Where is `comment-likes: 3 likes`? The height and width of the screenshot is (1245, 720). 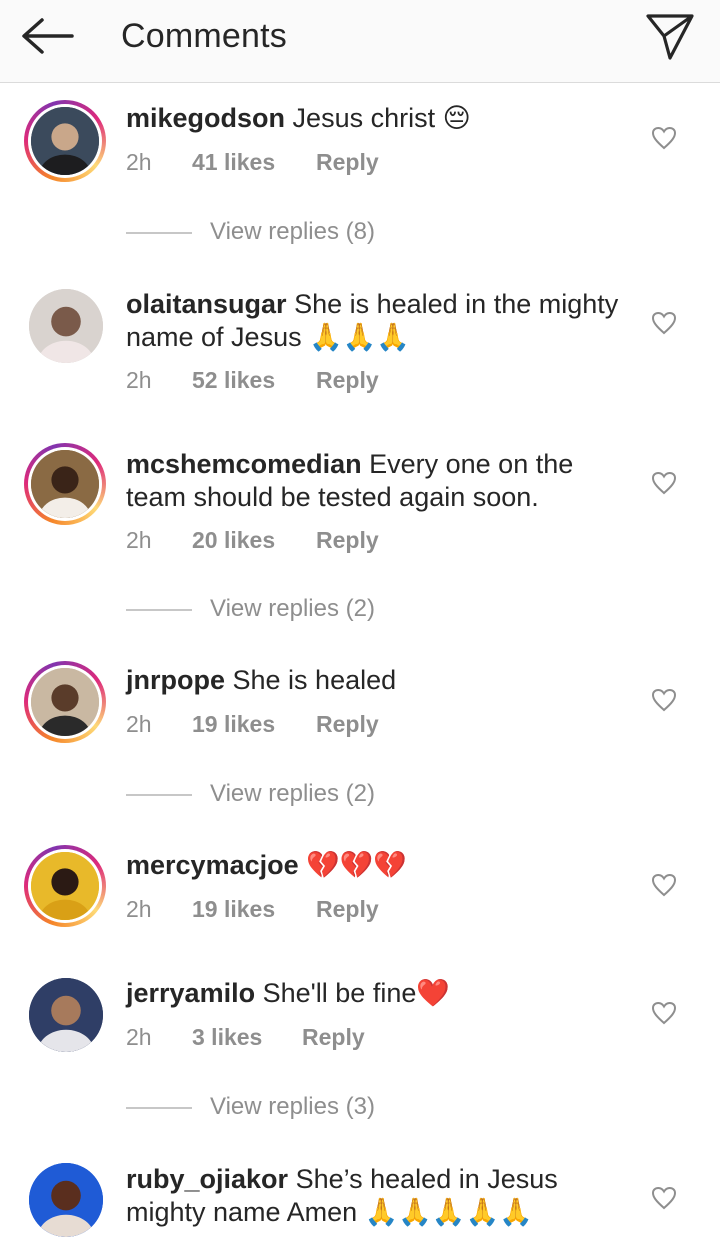 comment-likes: 3 likes is located at coordinates (247, 1037).